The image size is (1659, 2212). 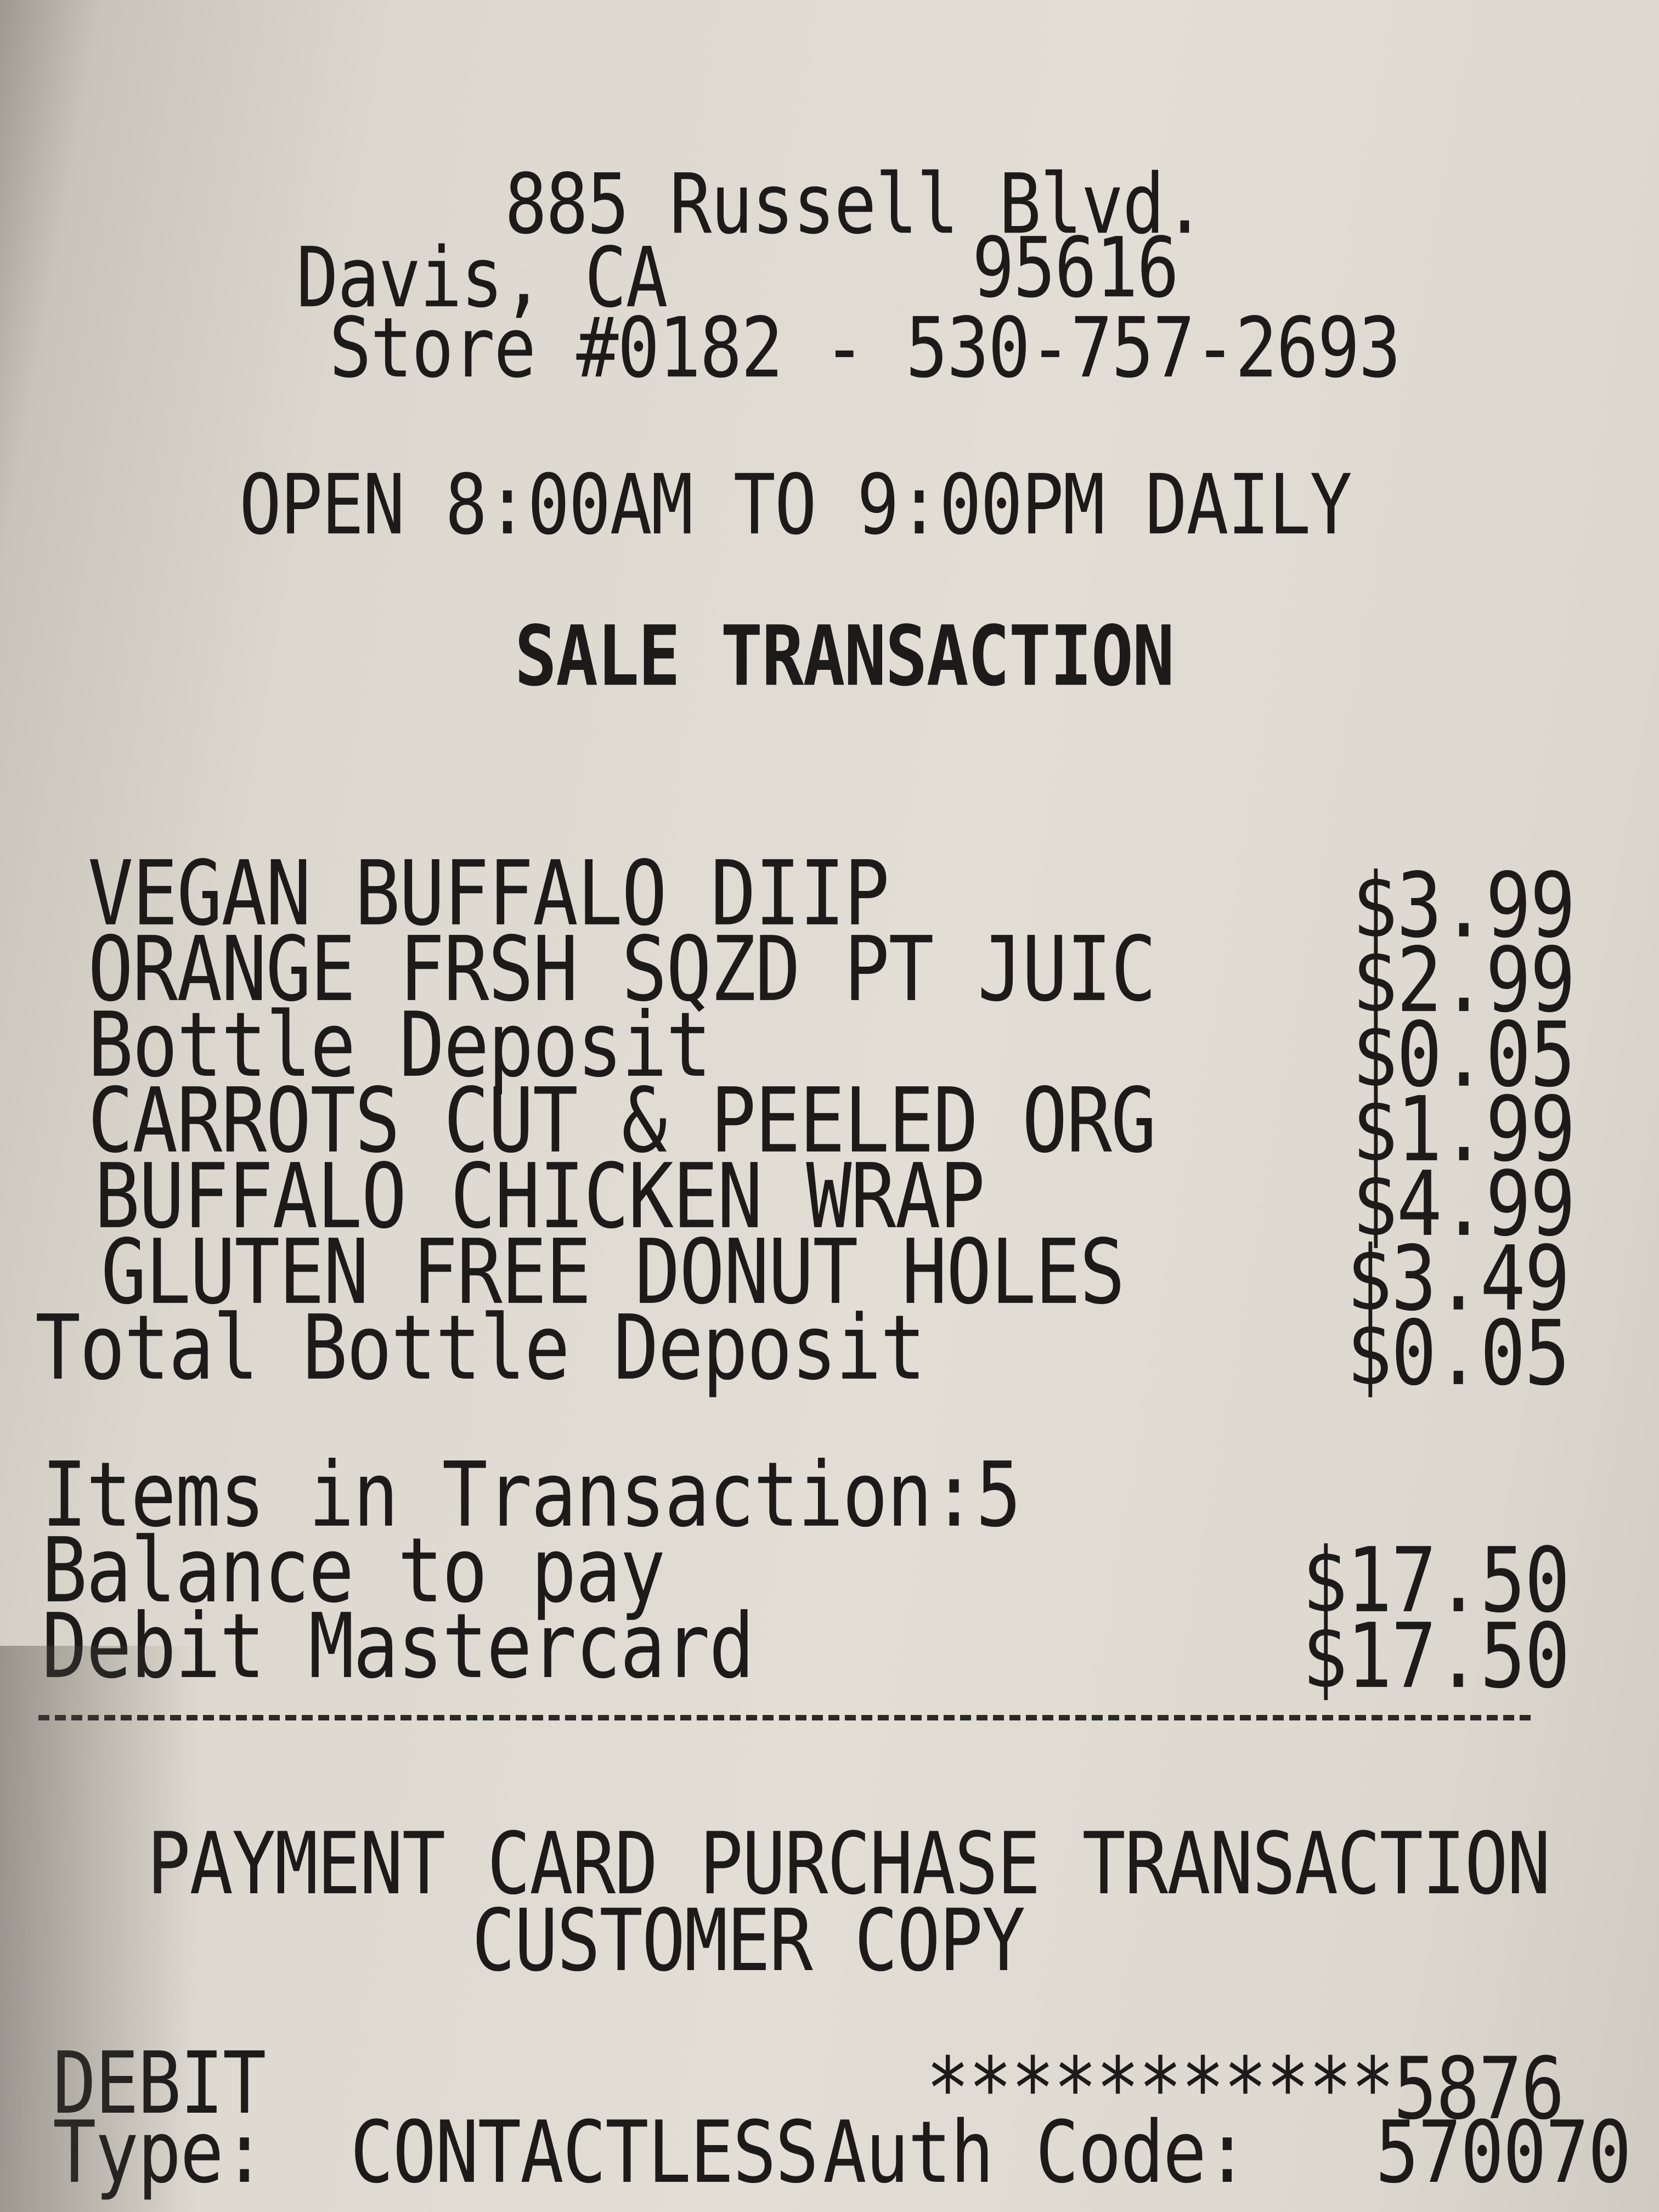 I want to click on store-hours: OPEN 8:00AM TO 9:00PM DAILY, so click(x=795, y=505).